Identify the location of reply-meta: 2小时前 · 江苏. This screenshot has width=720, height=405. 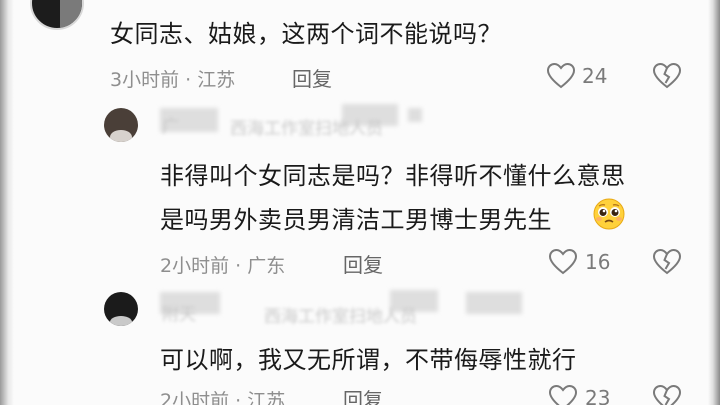
(223, 397).